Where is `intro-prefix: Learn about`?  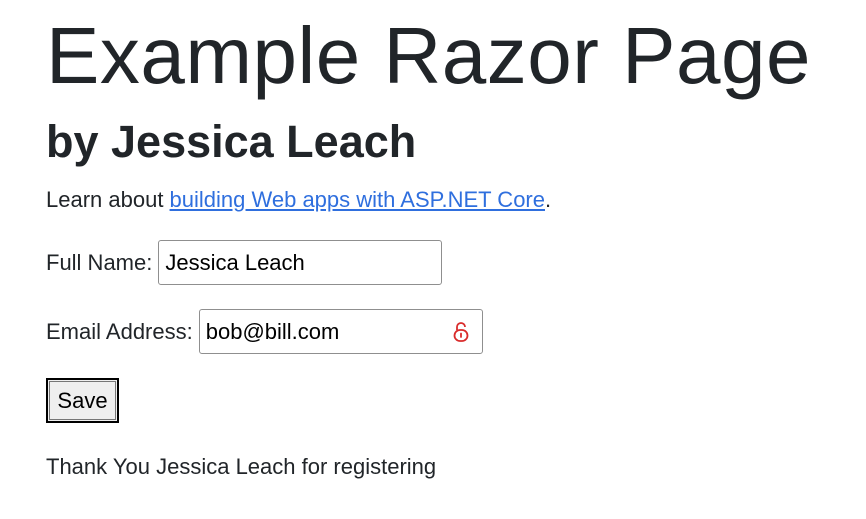
intro-prefix: Learn about is located at coordinates (108, 199).